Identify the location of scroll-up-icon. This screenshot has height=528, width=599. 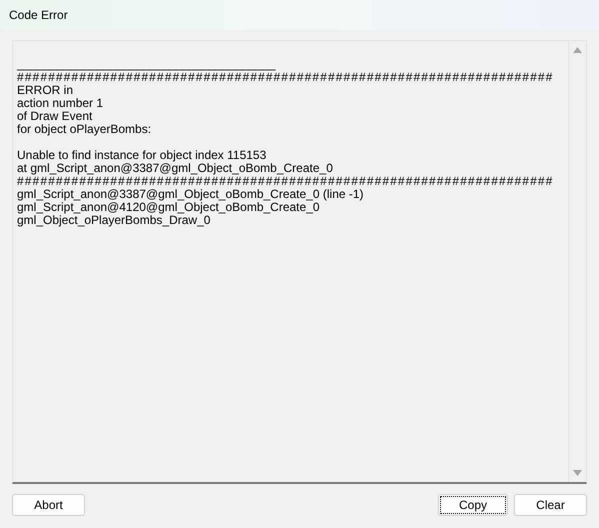
(577, 50).